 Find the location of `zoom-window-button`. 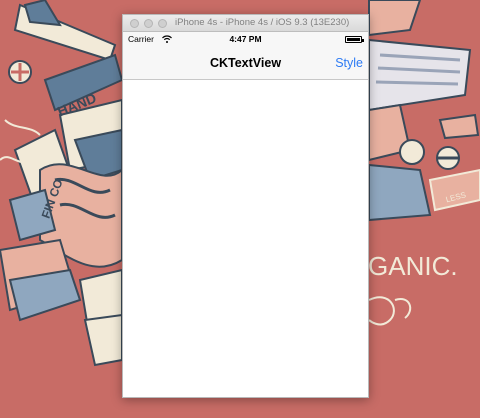

zoom-window-button is located at coordinates (162, 23).